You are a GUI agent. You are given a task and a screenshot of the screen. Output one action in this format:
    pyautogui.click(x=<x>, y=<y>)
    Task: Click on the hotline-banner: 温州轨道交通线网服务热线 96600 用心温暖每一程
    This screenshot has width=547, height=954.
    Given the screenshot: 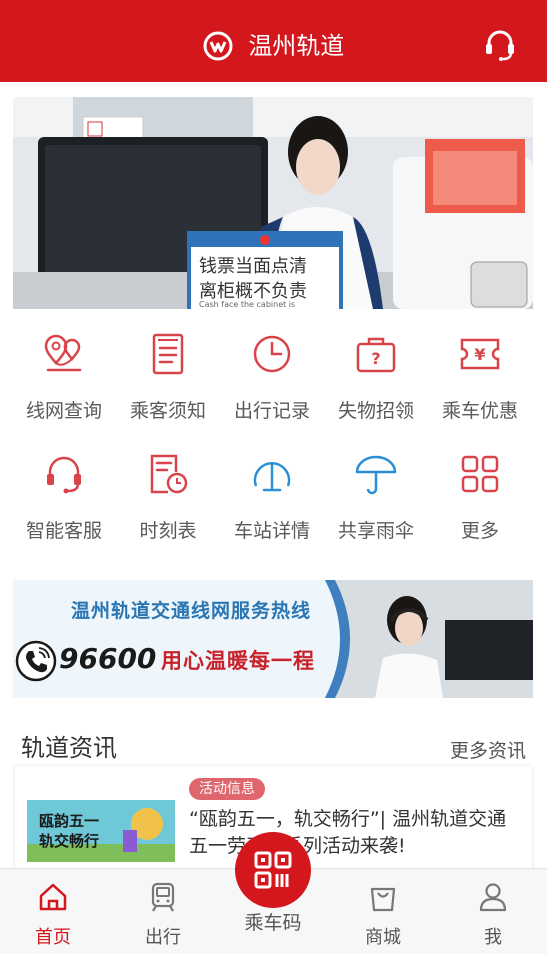 What is the action you would take?
    pyautogui.click(x=273, y=639)
    